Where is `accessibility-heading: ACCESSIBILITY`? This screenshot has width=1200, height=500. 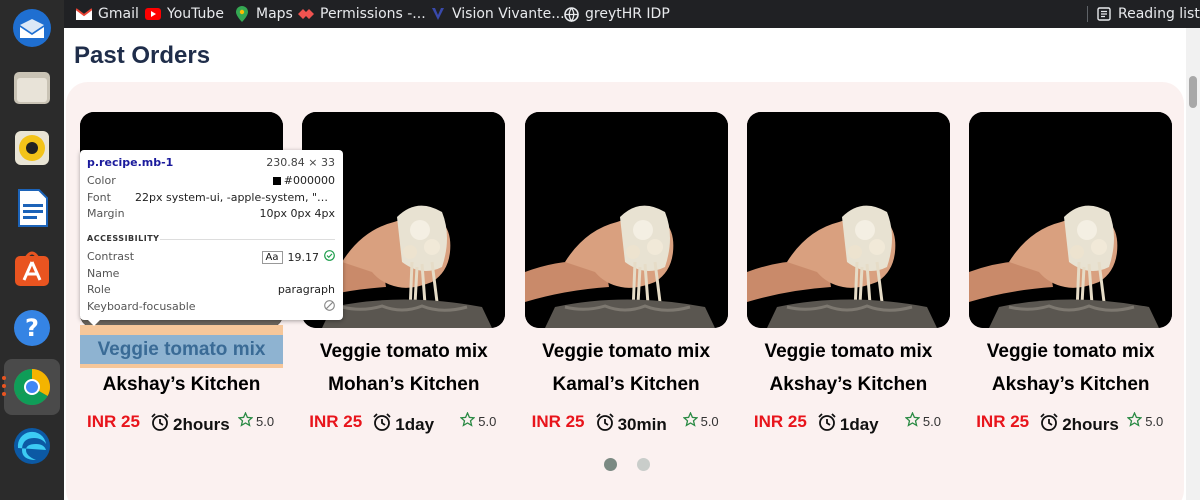 accessibility-heading: ACCESSIBILITY is located at coordinates (123, 238).